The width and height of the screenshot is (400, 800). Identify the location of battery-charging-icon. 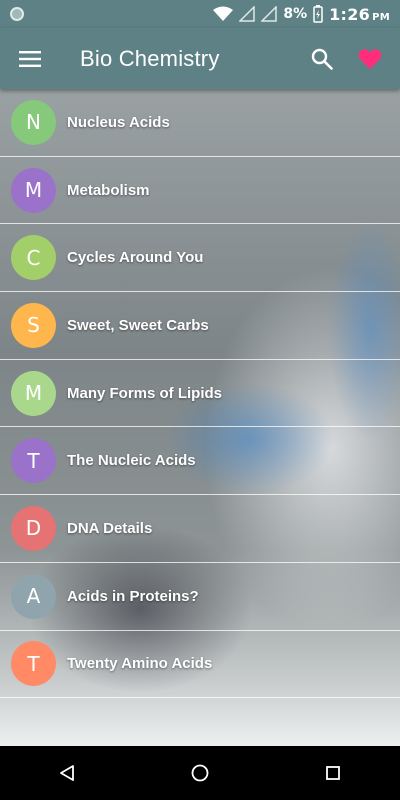
(318, 14).